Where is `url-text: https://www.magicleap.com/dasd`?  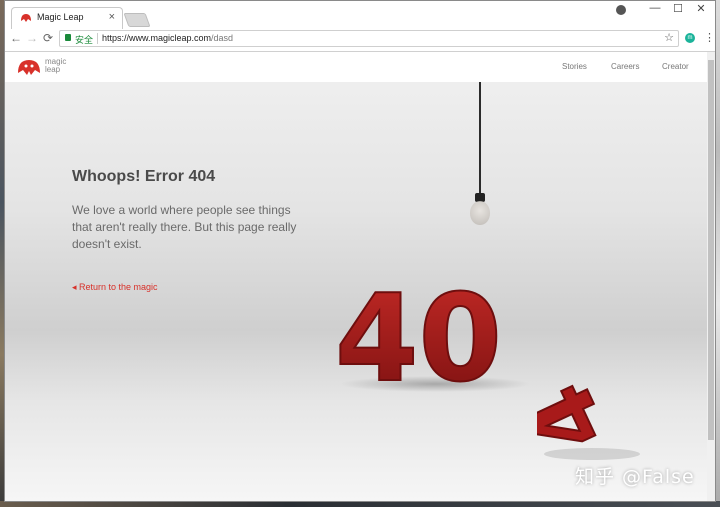 url-text: https://www.magicleap.com/dasd is located at coordinates (167, 38).